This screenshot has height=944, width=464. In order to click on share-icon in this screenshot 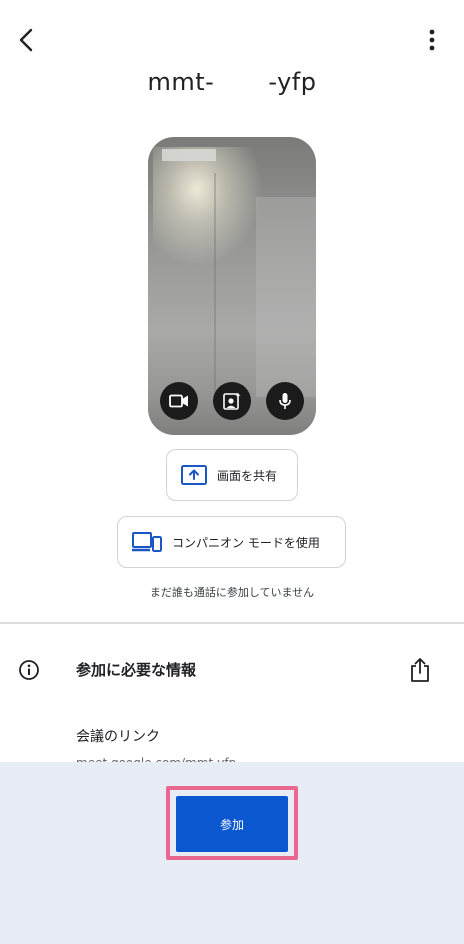, I will do `click(420, 670)`.